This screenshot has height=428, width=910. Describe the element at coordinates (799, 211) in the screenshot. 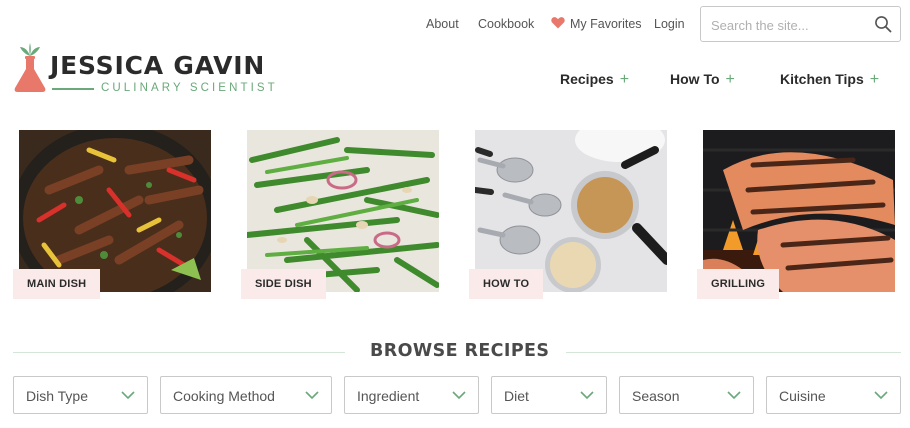

I see `grilling-image` at that location.